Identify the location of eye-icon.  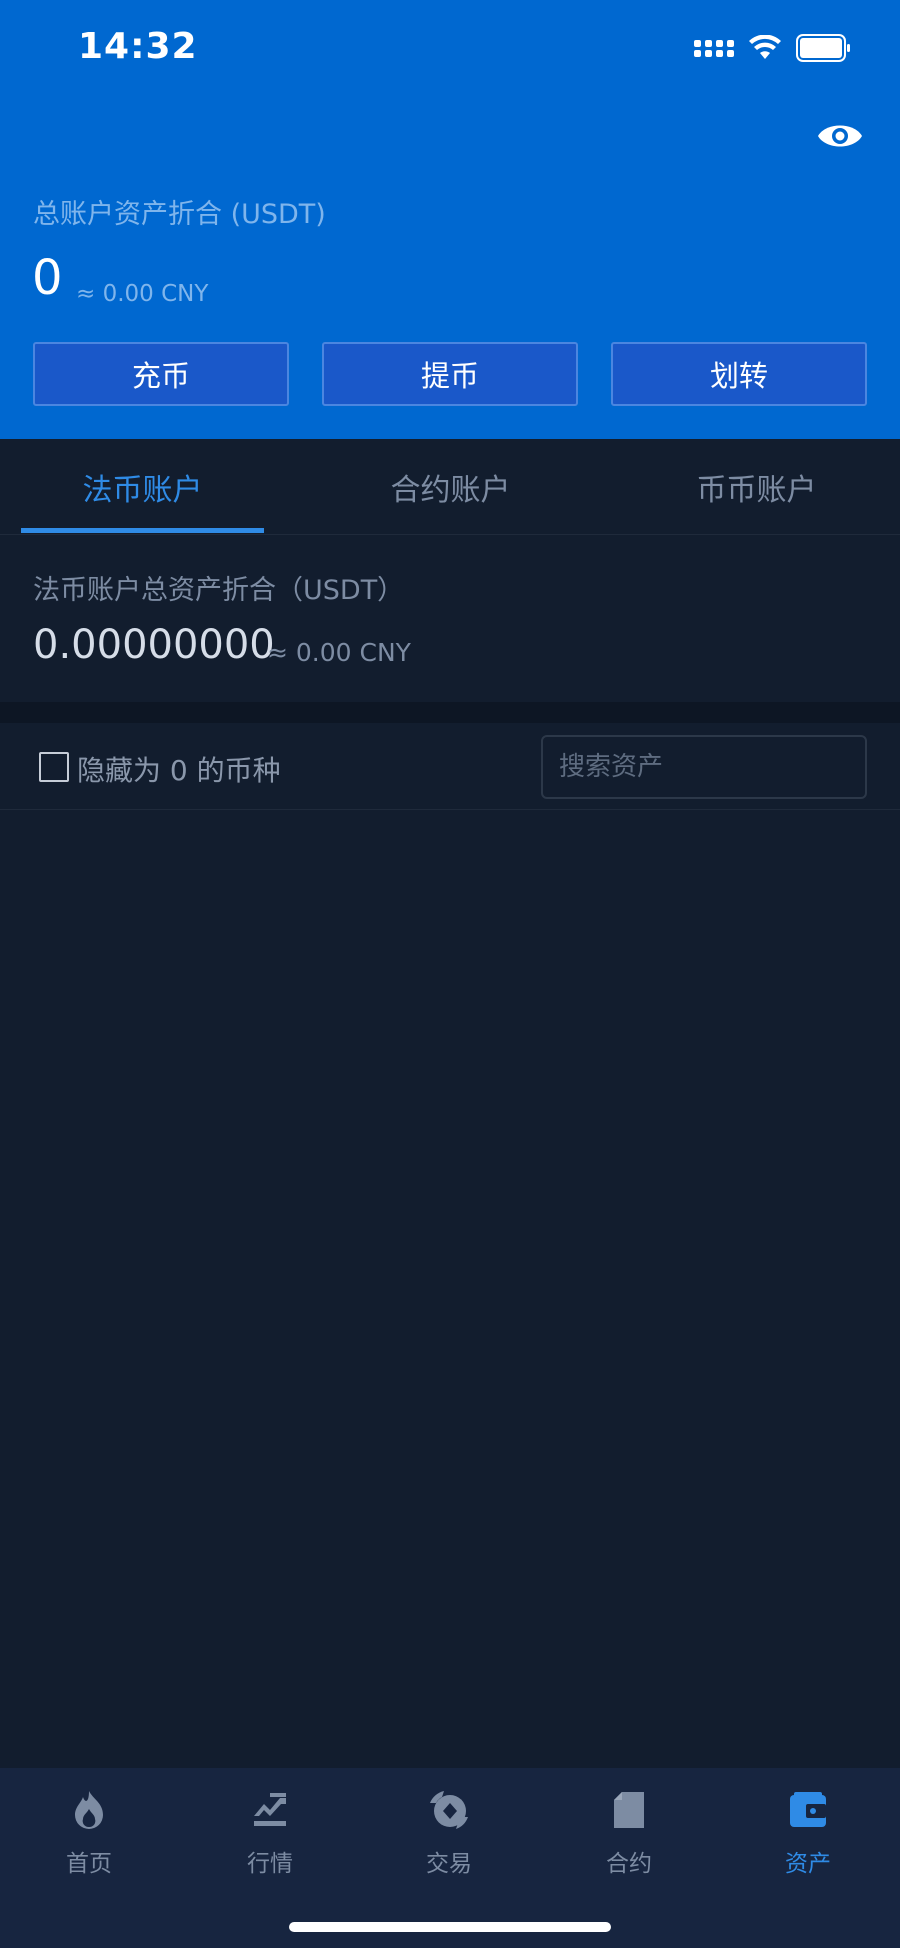
(840, 136).